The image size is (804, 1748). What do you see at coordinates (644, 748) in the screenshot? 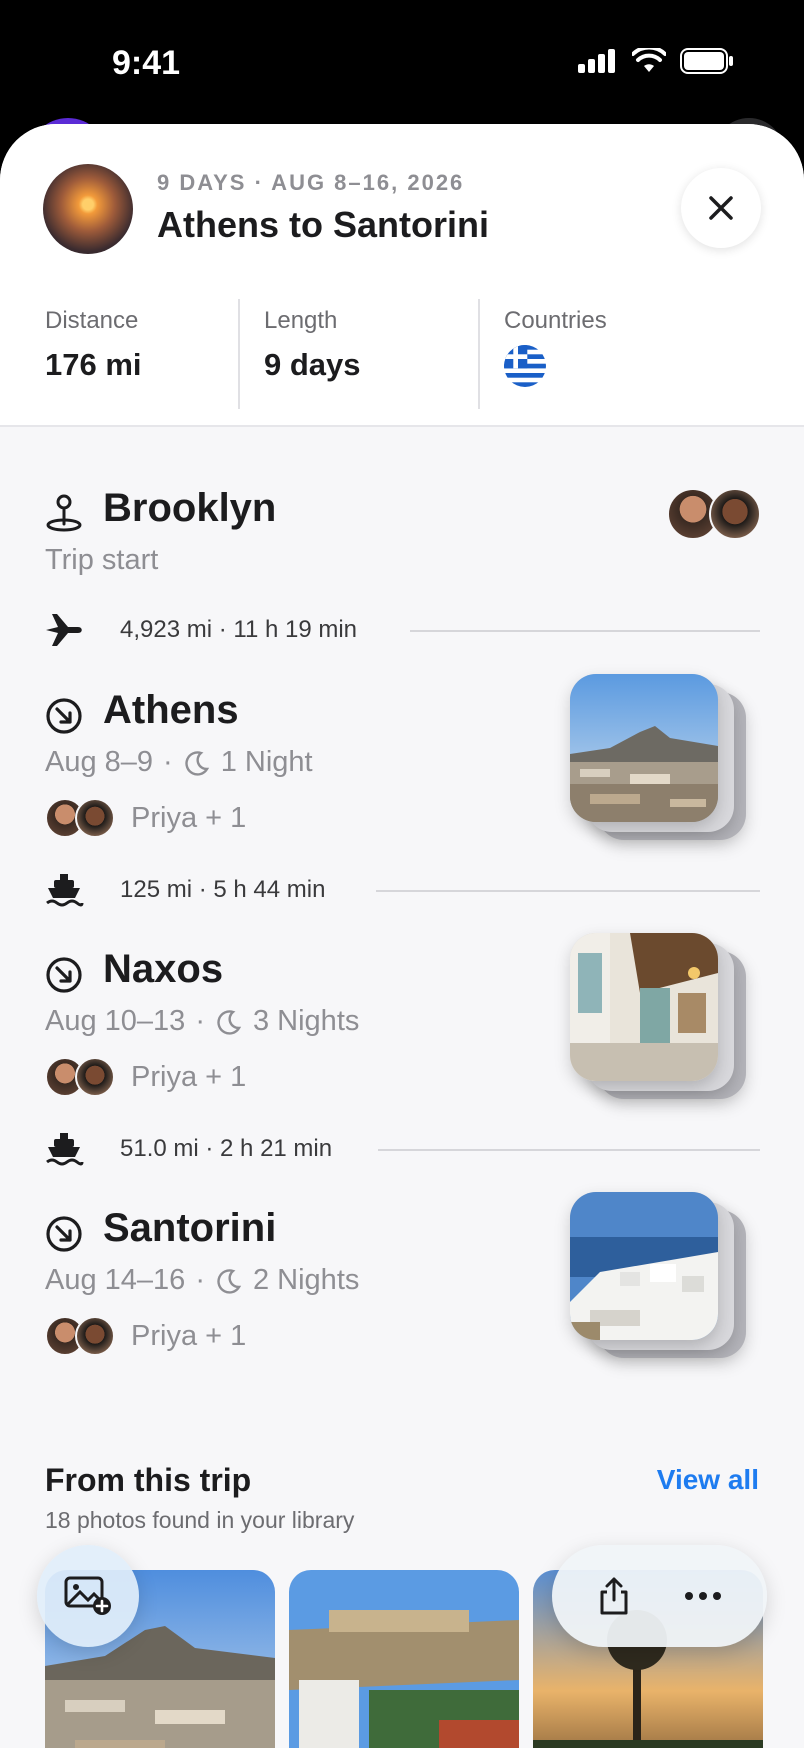
I see `stack-photo-athens` at bounding box center [644, 748].